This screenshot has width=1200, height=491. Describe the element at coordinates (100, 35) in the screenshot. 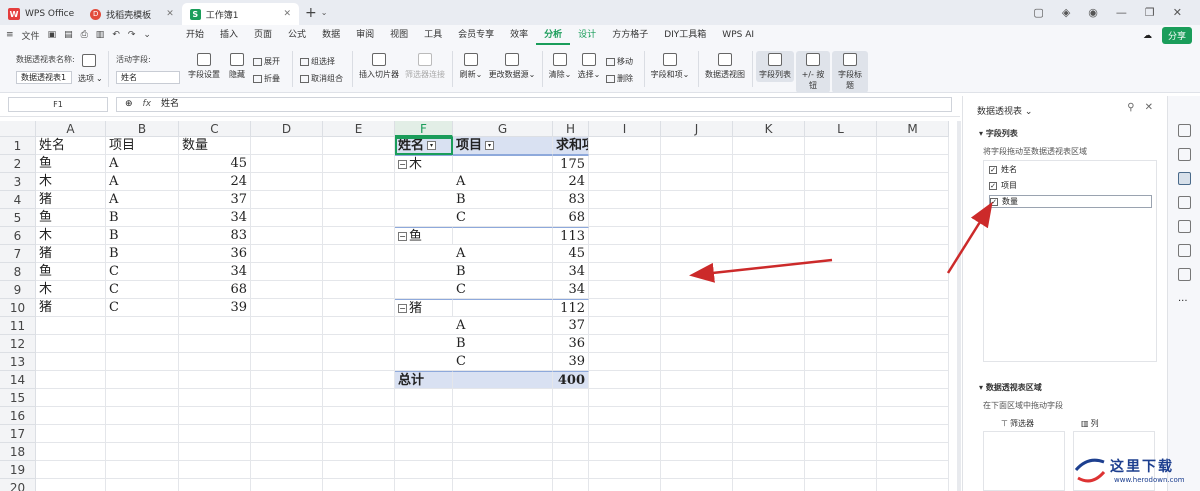

I see `preview-icon: ▥` at that location.